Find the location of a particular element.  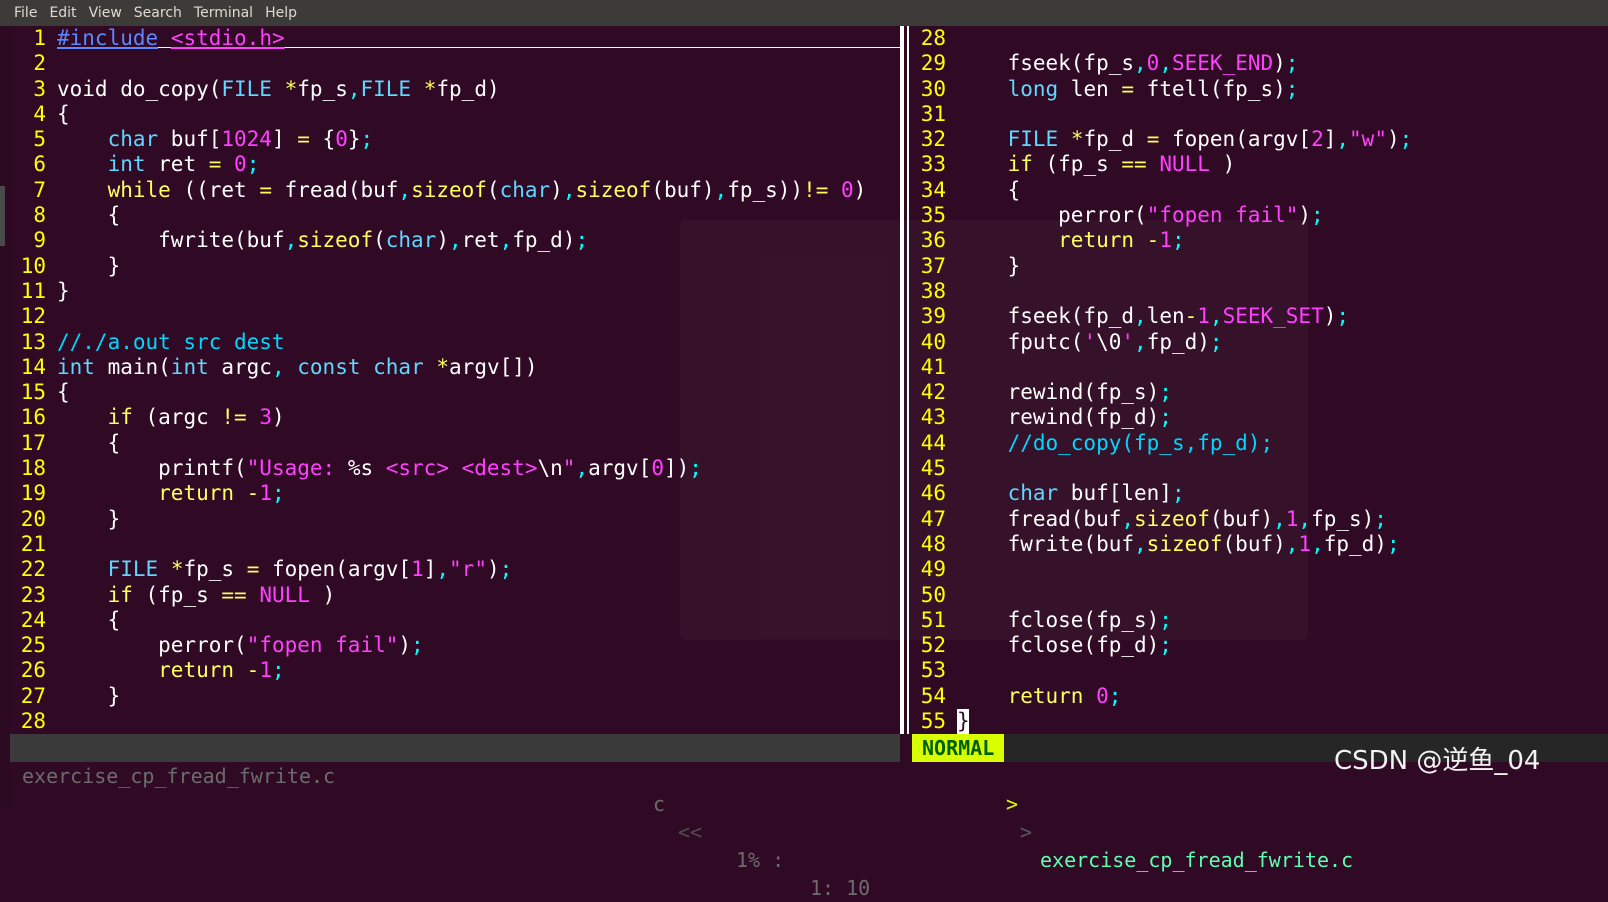

code-text: long len = ftell(fp_s); is located at coordinates (1153, 88).